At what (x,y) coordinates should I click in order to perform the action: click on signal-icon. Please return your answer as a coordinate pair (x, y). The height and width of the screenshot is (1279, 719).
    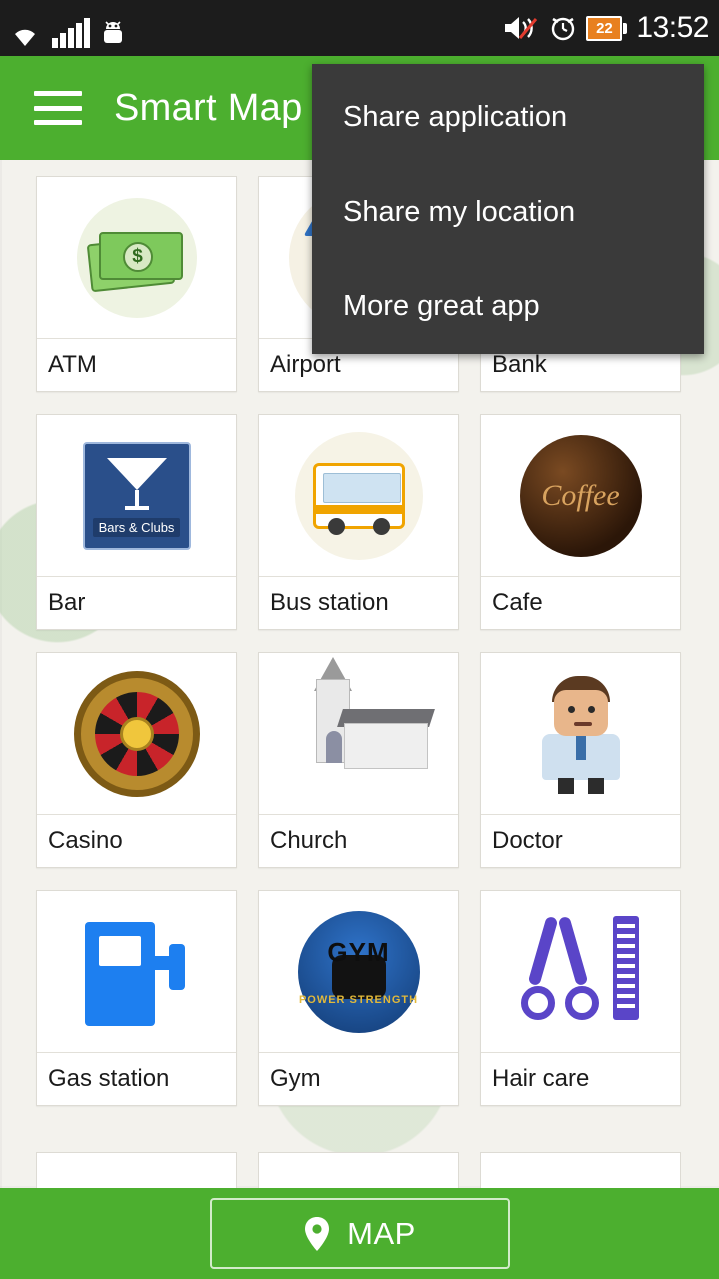
    Looking at the image, I should click on (71, 33).